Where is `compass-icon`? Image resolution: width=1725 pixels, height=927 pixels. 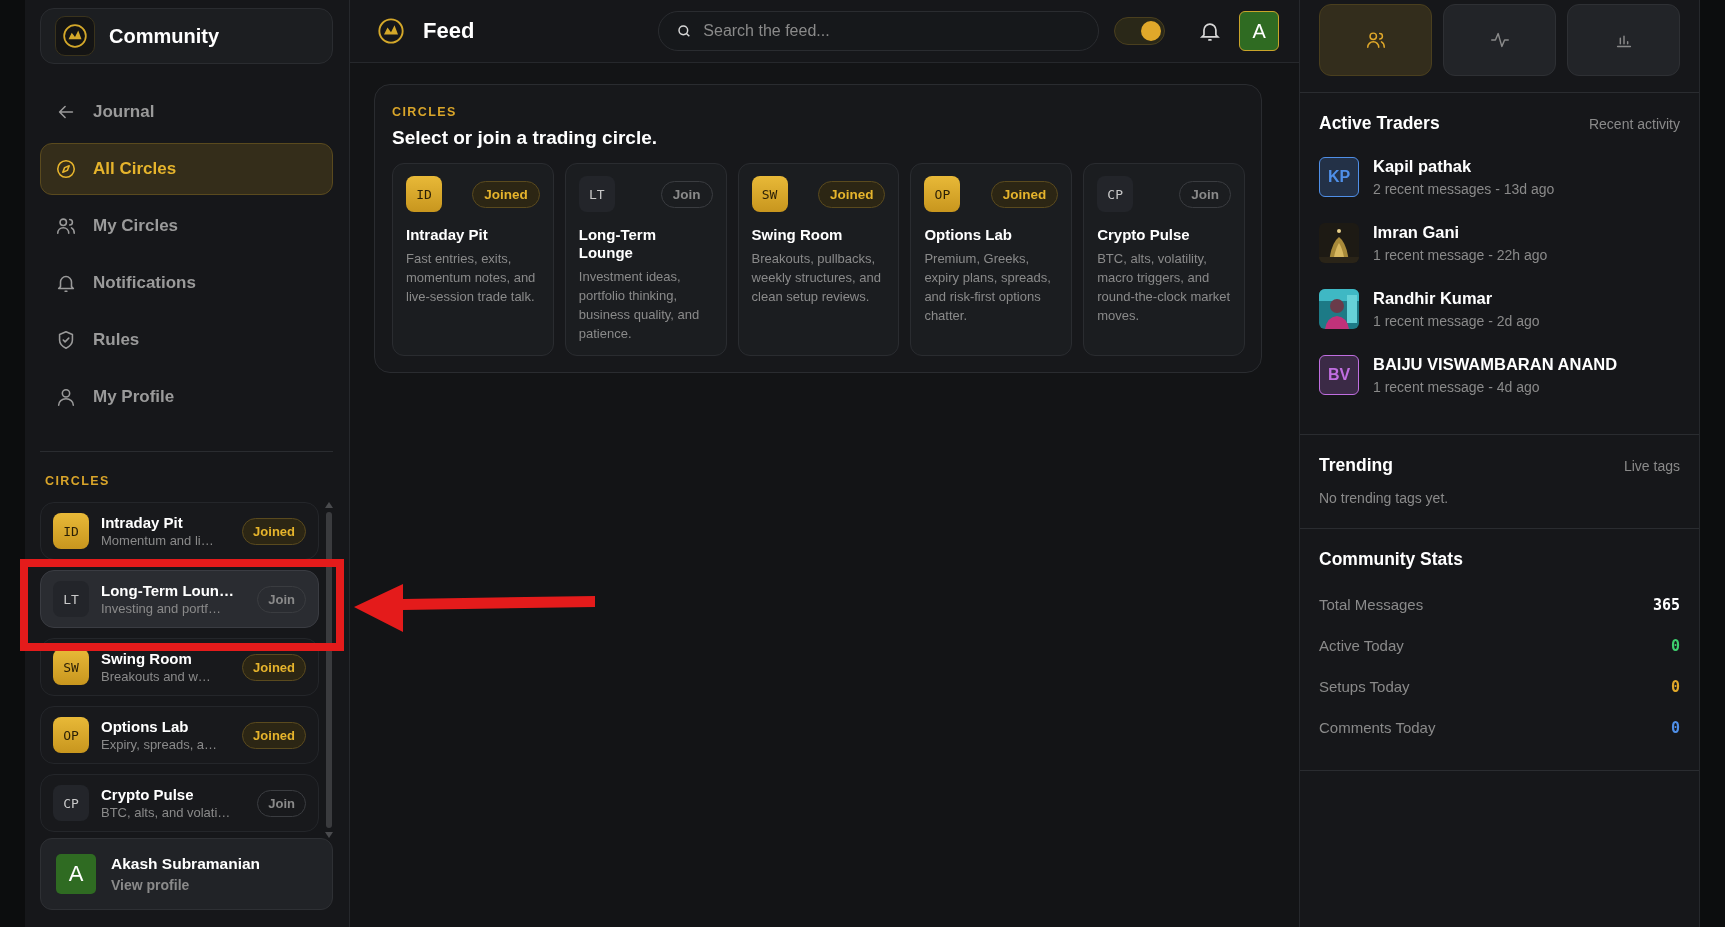
compass-icon is located at coordinates (66, 169).